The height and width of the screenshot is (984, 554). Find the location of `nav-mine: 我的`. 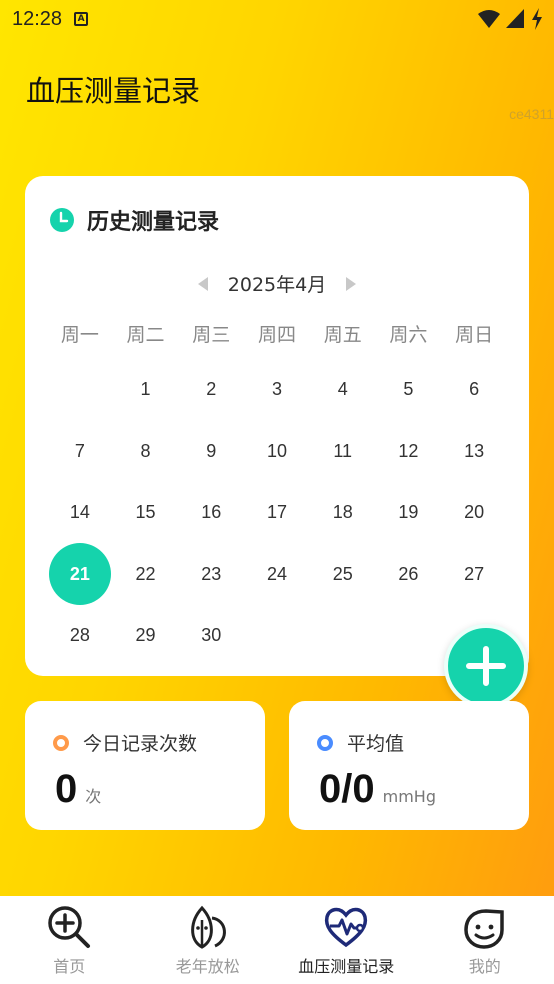

nav-mine: 我的 is located at coordinates (485, 940).